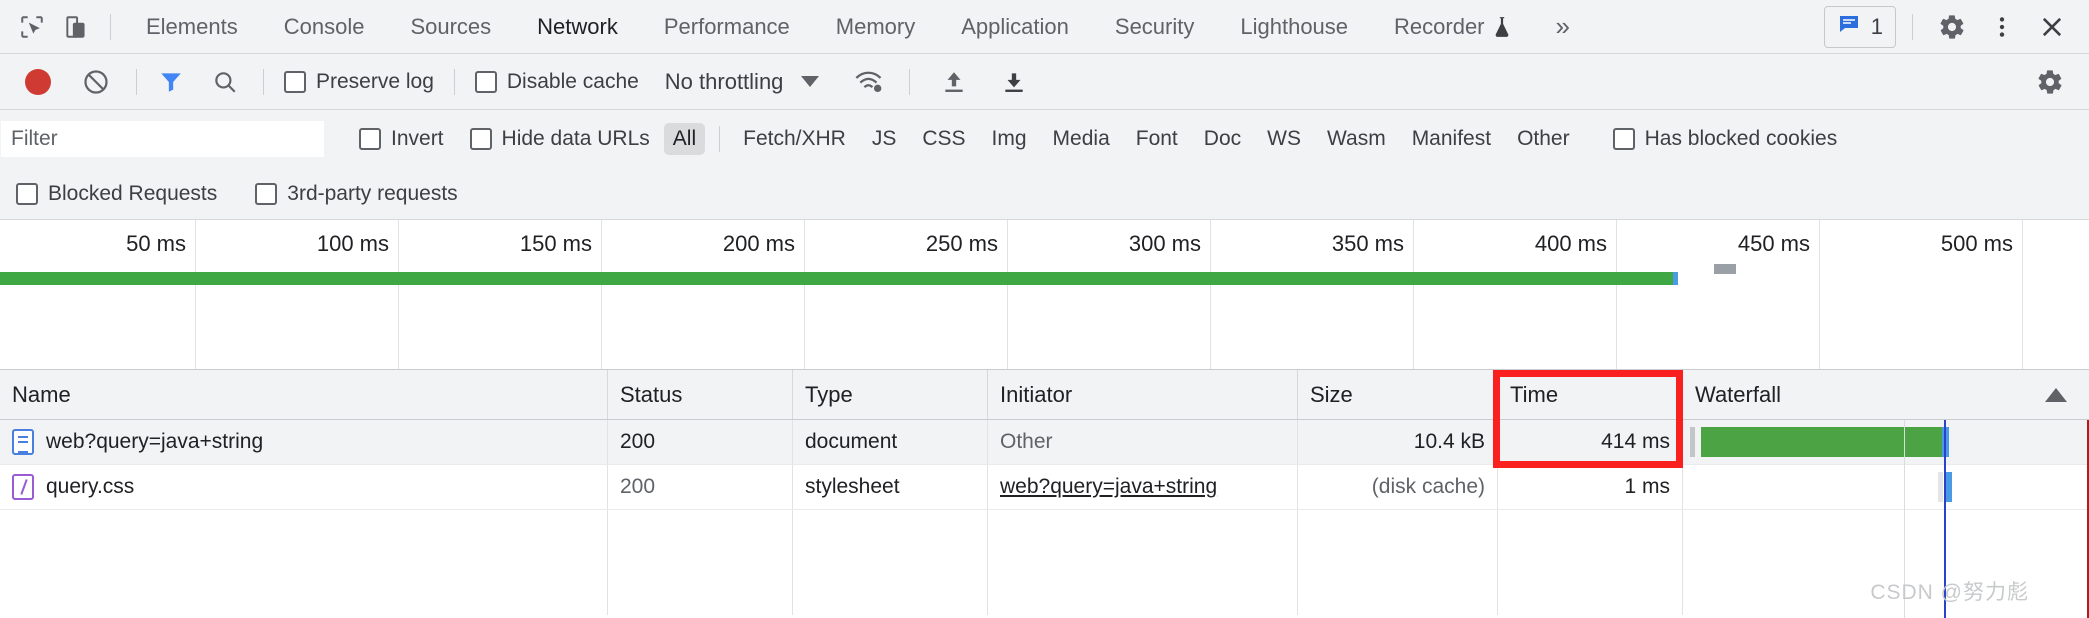  What do you see at coordinates (575, 138) in the screenshot?
I see `hide-data-urls-label: Hide data URLs` at bounding box center [575, 138].